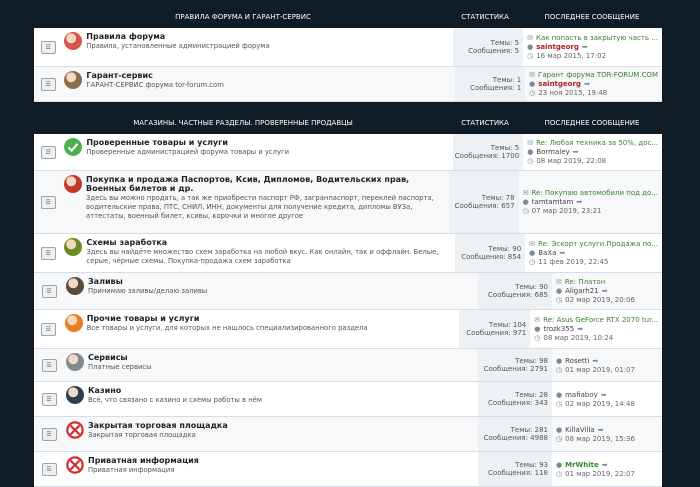 Image resolution: width=700 pixels, height=487 pixels. What do you see at coordinates (148, 291) in the screenshot?
I see `forum-description: Принимаю заливы/делаю заливы` at bounding box center [148, 291].